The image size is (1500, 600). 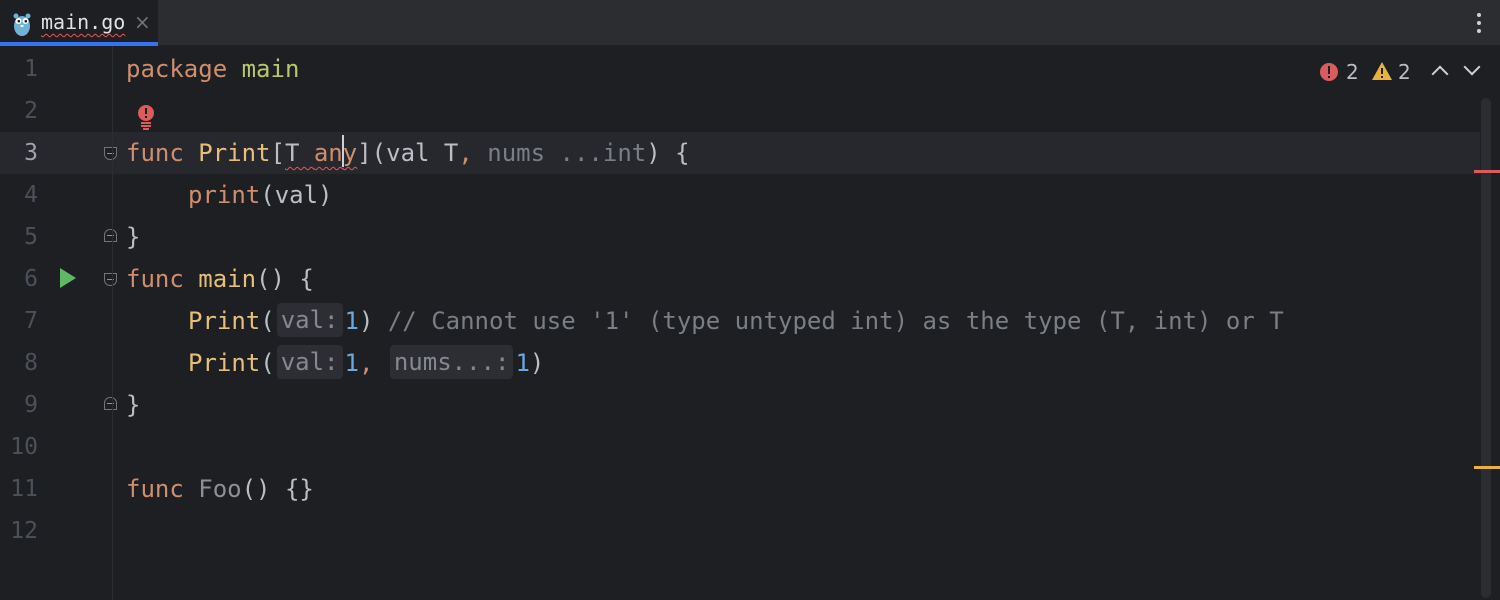 I want to click on inlay-hint: nums...:, so click(x=451, y=362).